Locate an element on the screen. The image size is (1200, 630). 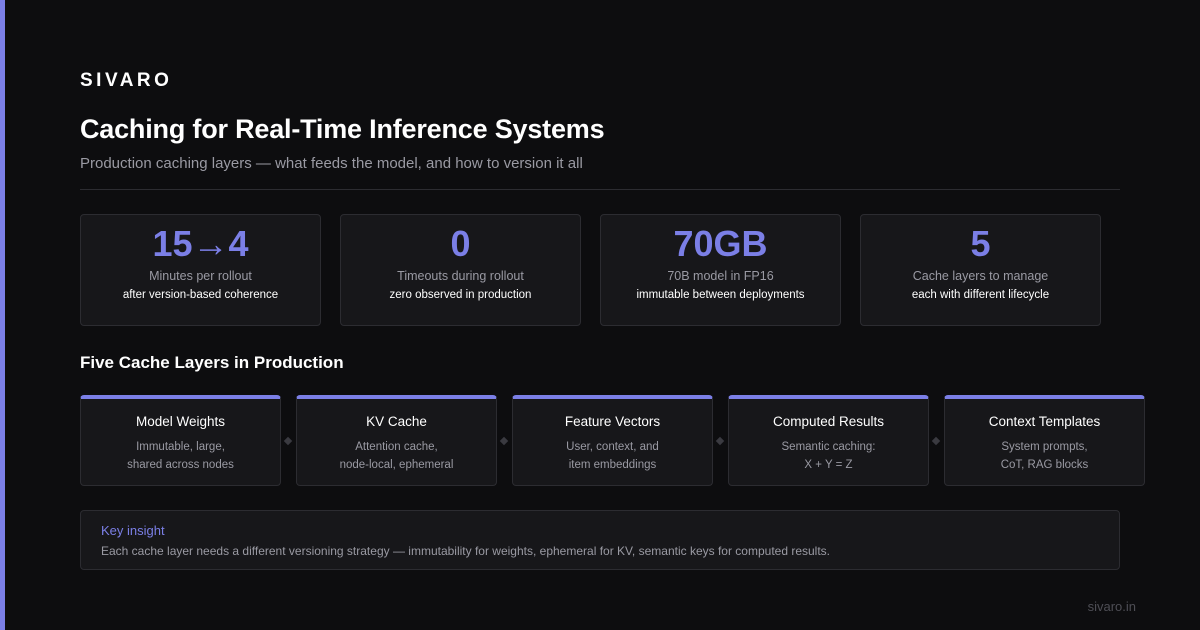
footer-url: sivaro.in is located at coordinates (1111, 606).